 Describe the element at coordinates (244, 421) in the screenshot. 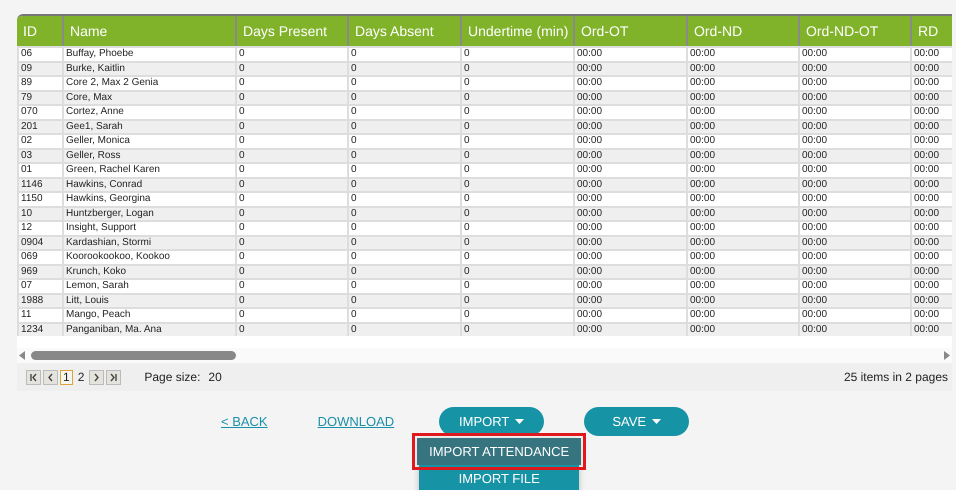

I see `back-link: < BACK` at that location.